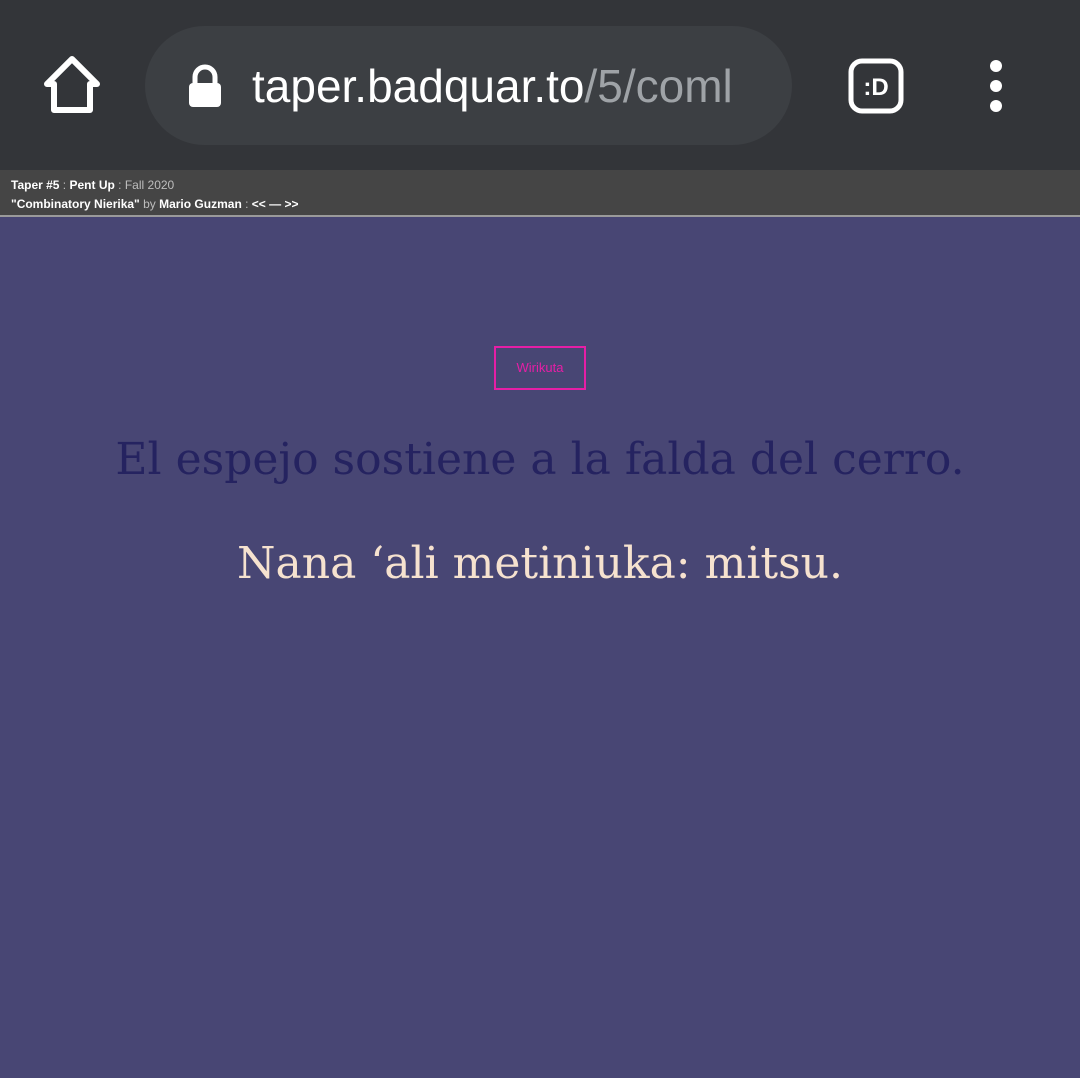 Image resolution: width=1080 pixels, height=1078 pixels. What do you see at coordinates (658, 86) in the screenshot?
I see `url-path: /5/coml` at bounding box center [658, 86].